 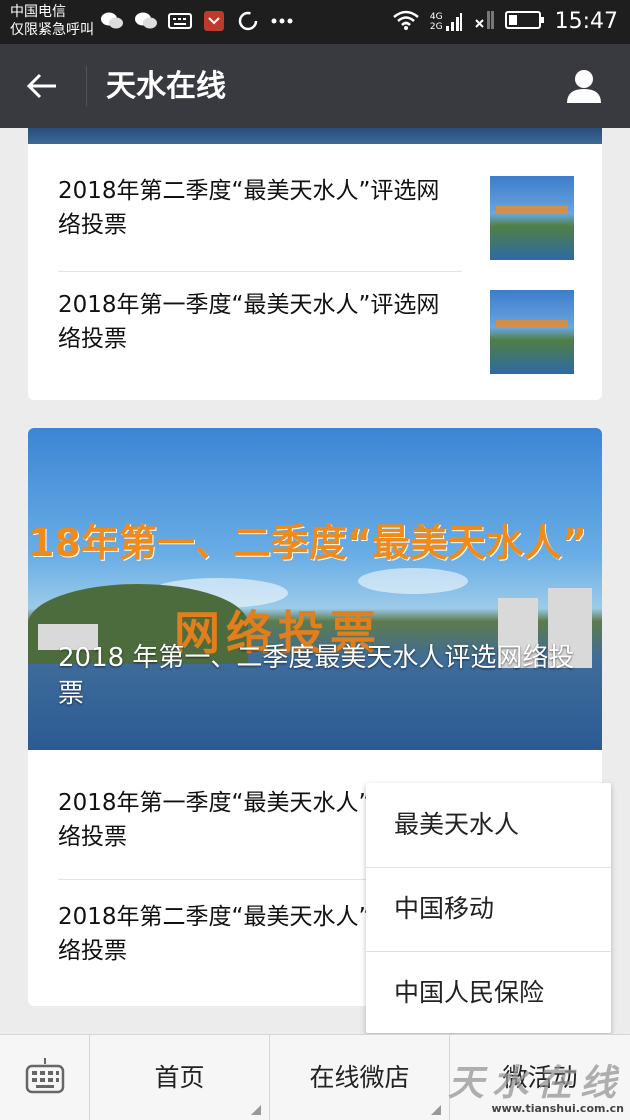 I want to click on cloud-shape, so click(x=413, y=581).